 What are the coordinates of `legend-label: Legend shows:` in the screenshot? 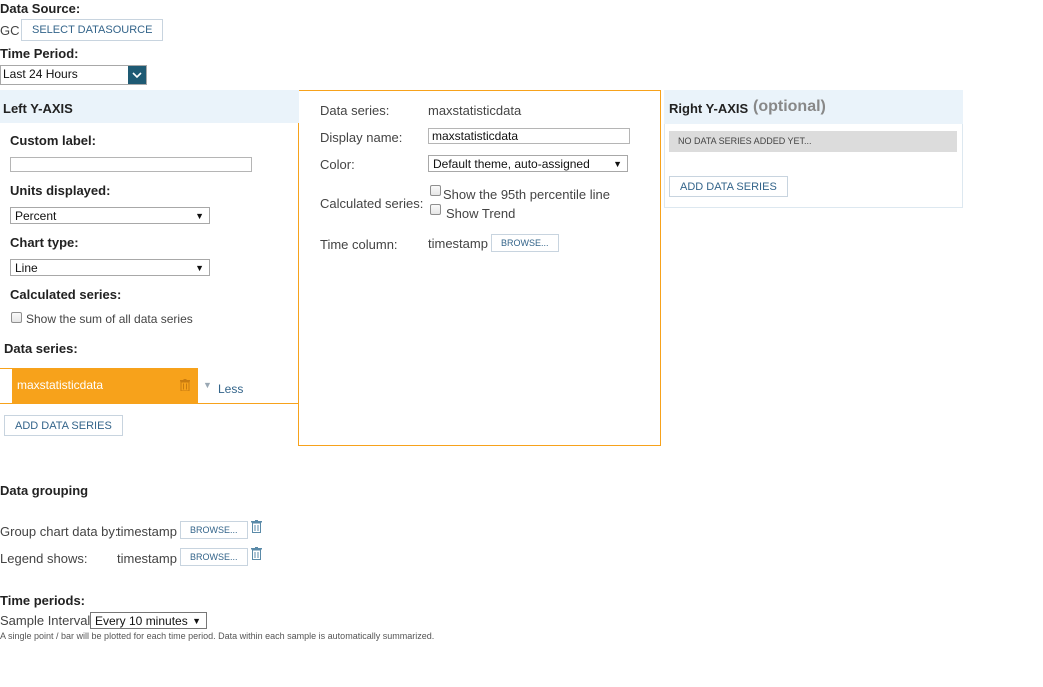 It's located at (44, 558).